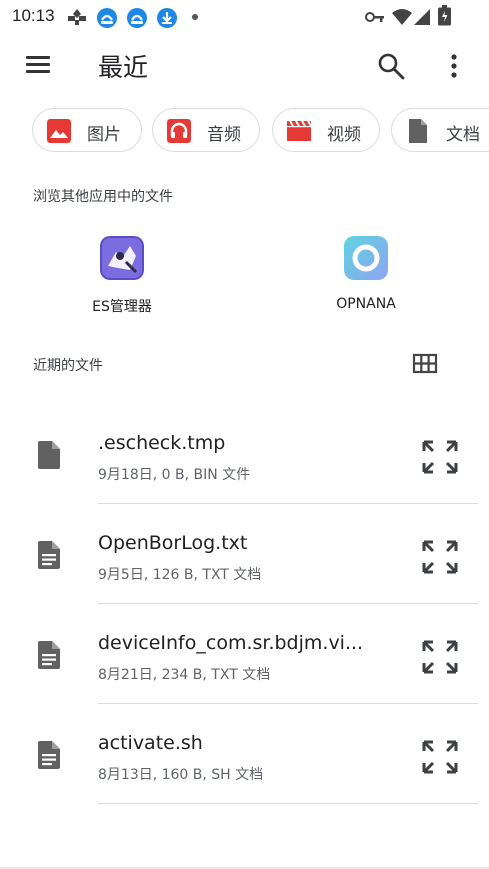  Describe the element at coordinates (167, 18) in the screenshot. I see `download-icon` at that location.